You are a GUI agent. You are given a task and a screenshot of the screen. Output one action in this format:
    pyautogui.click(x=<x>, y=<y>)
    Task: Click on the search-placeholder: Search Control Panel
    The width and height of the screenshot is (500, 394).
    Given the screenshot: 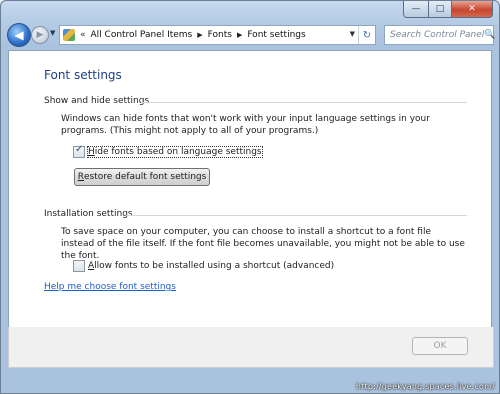 What is the action you would take?
    pyautogui.click(x=437, y=35)
    